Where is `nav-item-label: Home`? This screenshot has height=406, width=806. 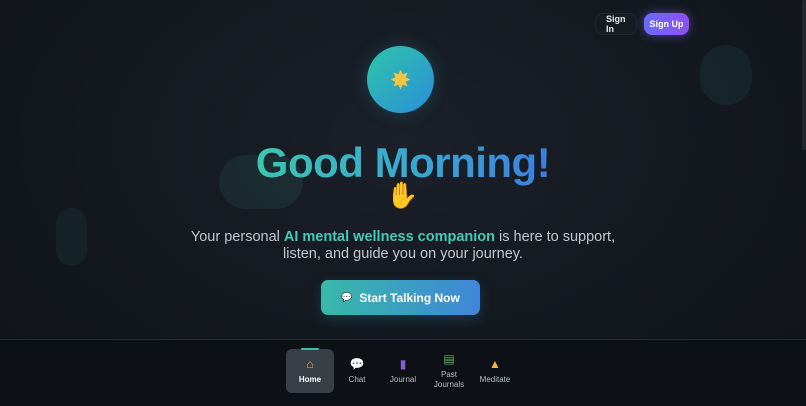
nav-item-label: Home is located at coordinates (310, 379).